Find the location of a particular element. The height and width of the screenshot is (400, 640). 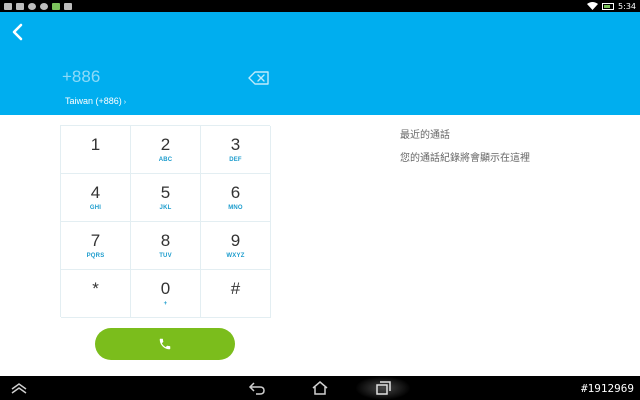

recent-apps-icon is located at coordinates (383, 388).